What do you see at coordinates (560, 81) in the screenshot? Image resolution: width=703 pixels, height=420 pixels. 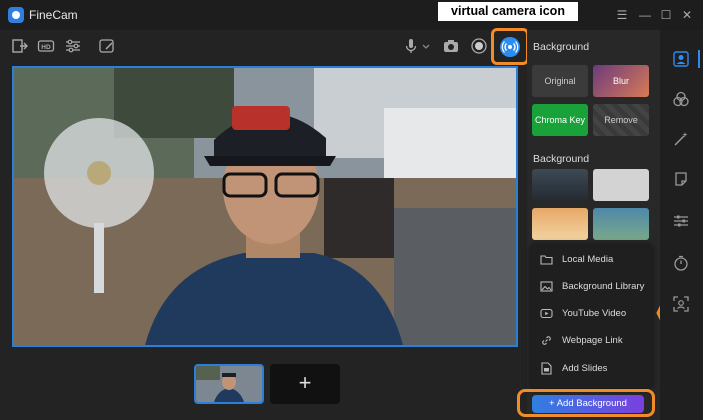 I see `original-tile: Original` at bounding box center [560, 81].